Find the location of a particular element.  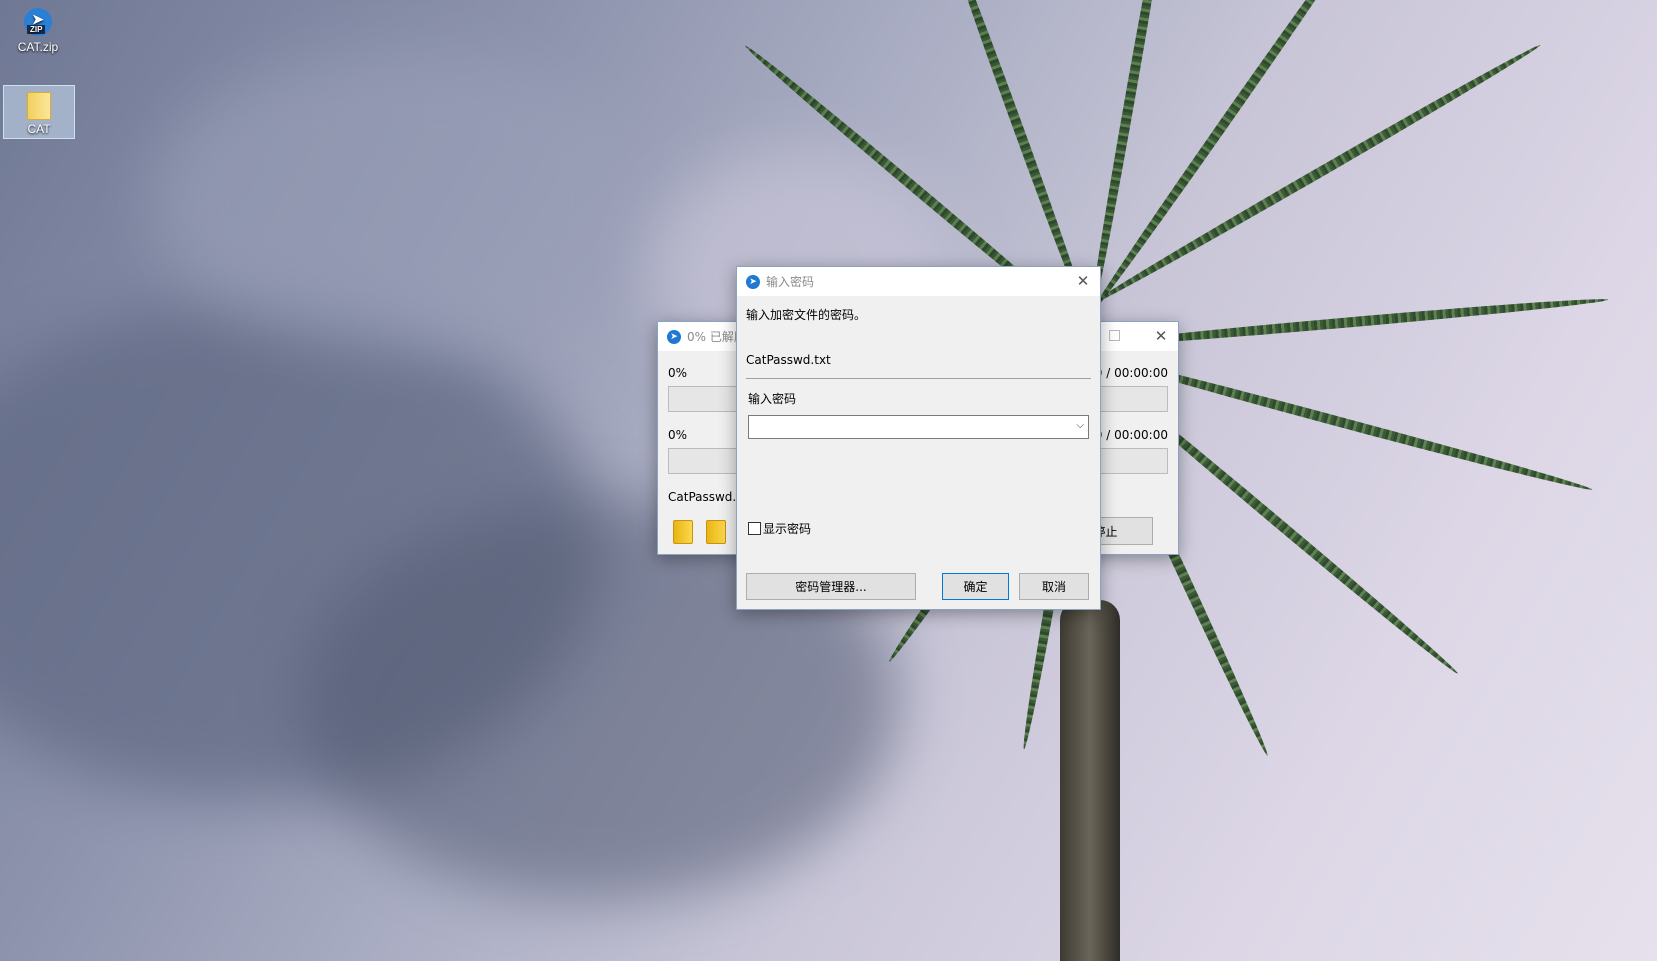

maximize-icon is located at coordinates (1114, 335).